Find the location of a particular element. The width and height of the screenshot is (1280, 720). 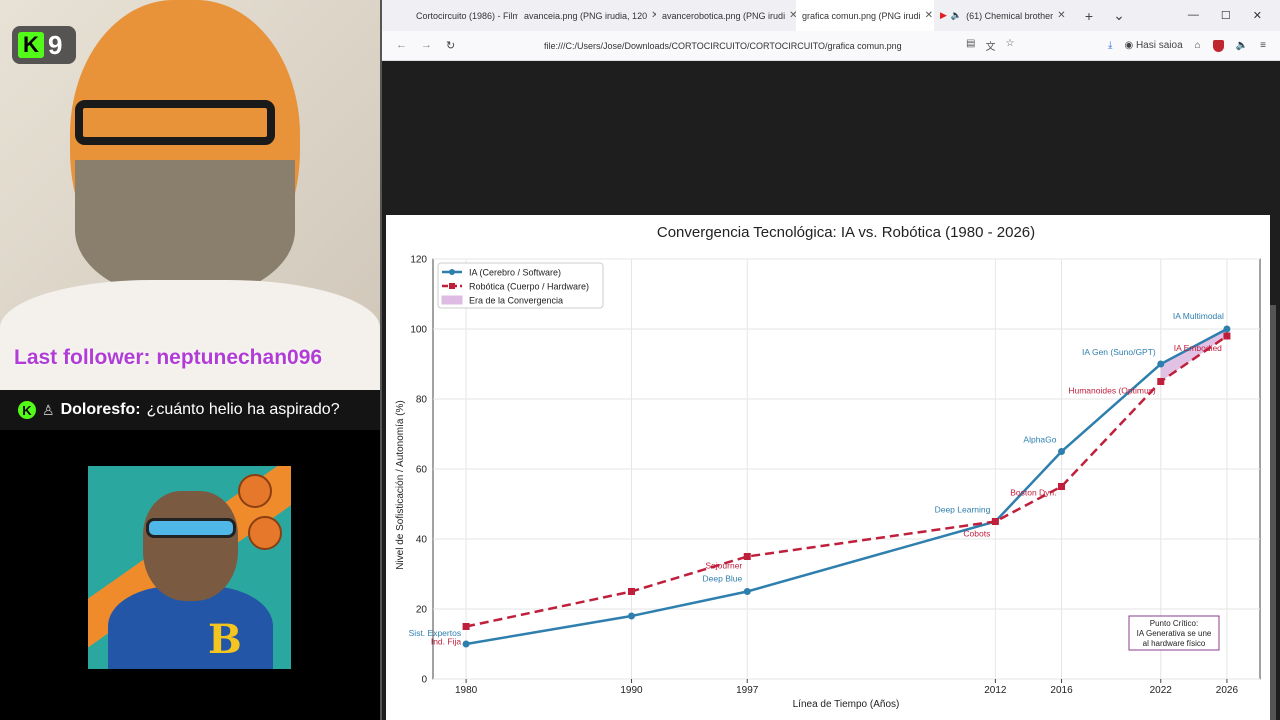

mascot-sunglasses is located at coordinates (191, 528).